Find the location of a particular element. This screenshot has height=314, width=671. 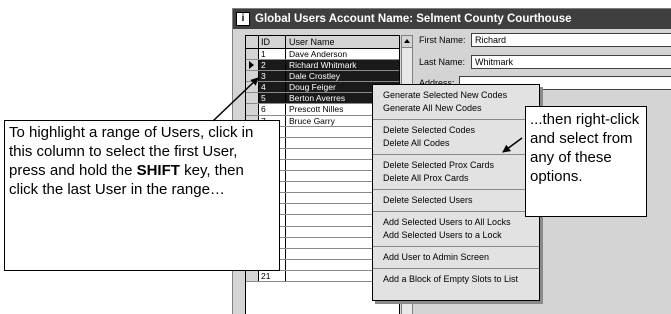

arrow-to-context-menu-icon is located at coordinates (512, 145).